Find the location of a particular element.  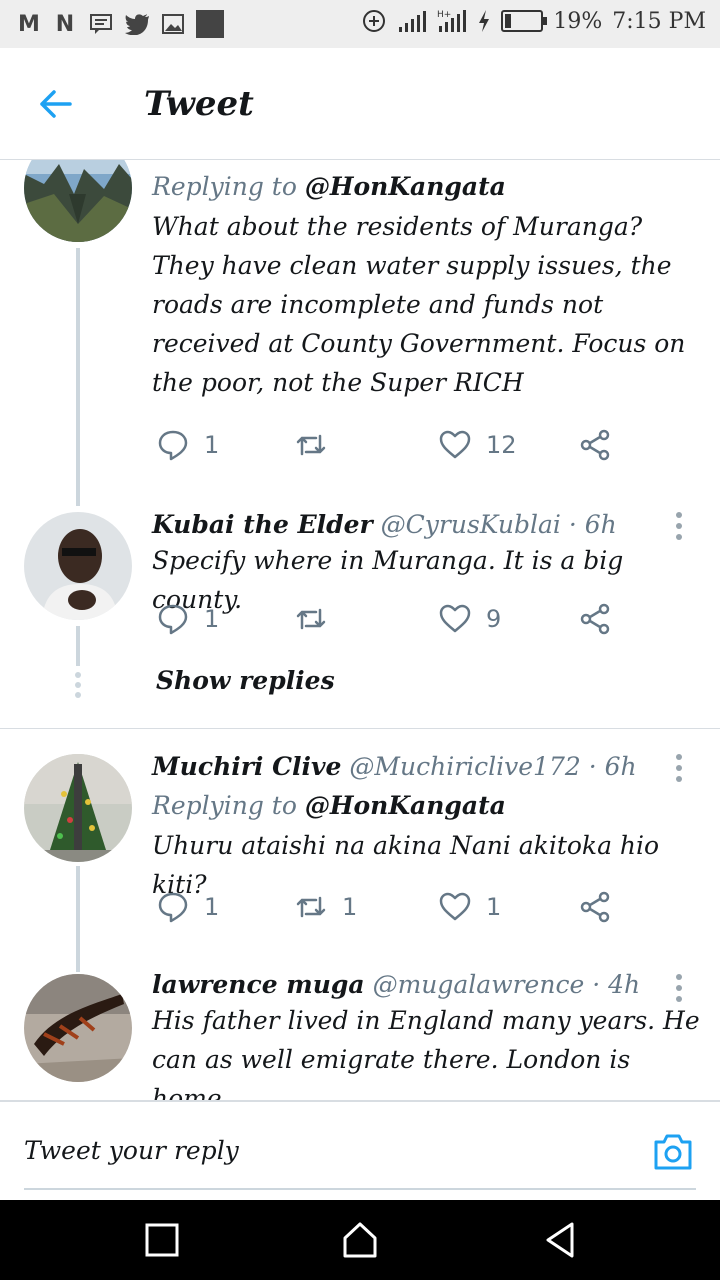

like-button: 9 is located at coordinates (469, 619).